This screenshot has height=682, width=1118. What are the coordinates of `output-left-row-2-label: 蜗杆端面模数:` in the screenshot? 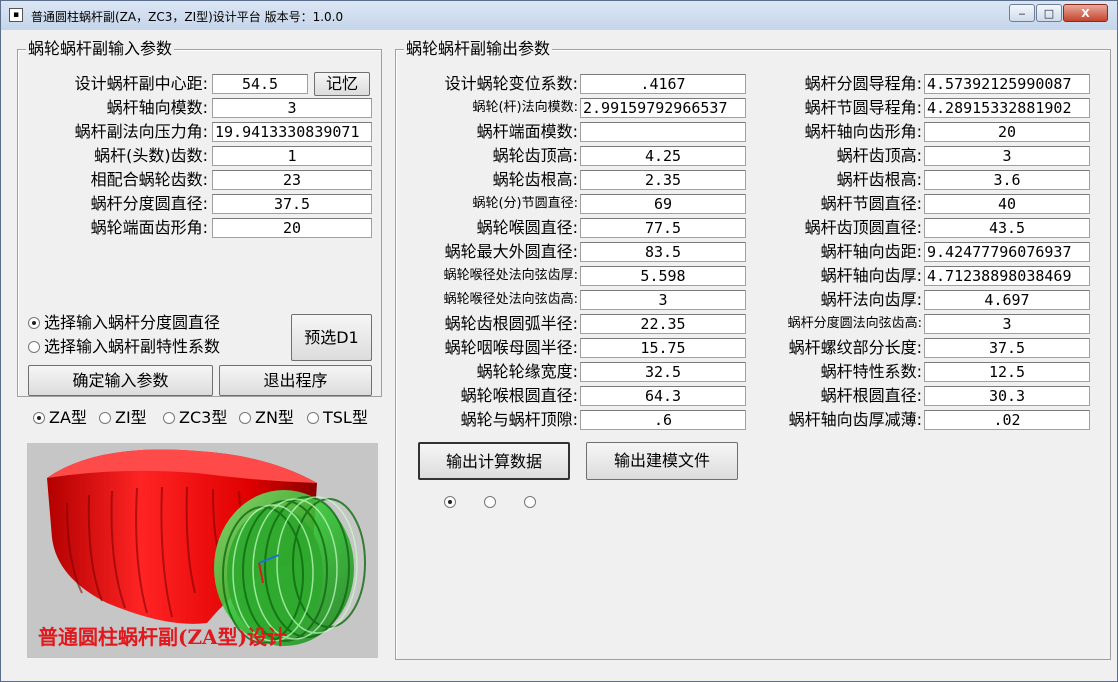 It's located at (527, 131).